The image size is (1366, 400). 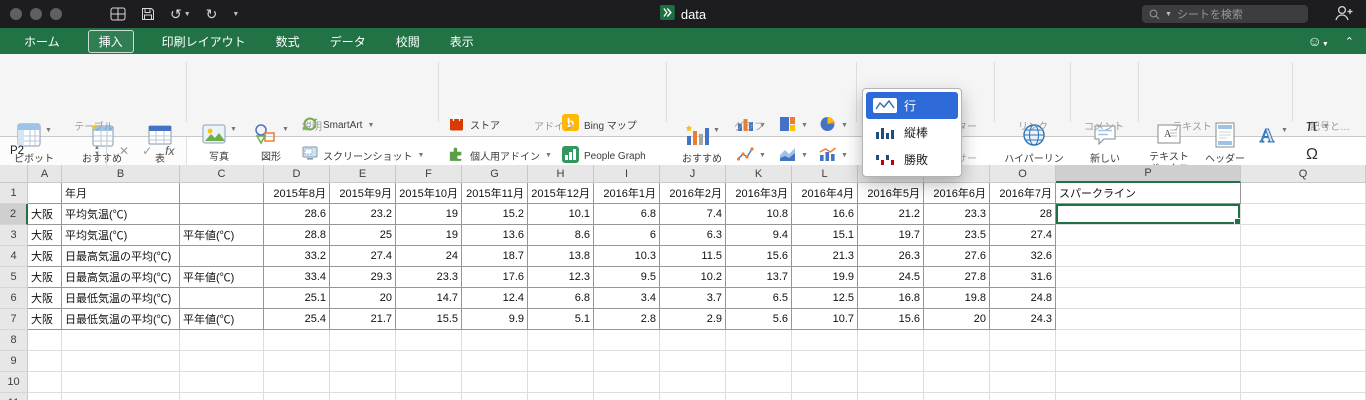 What do you see at coordinates (561, 277) in the screenshot?
I see `cell-H5: 12.3` at bounding box center [561, 277].